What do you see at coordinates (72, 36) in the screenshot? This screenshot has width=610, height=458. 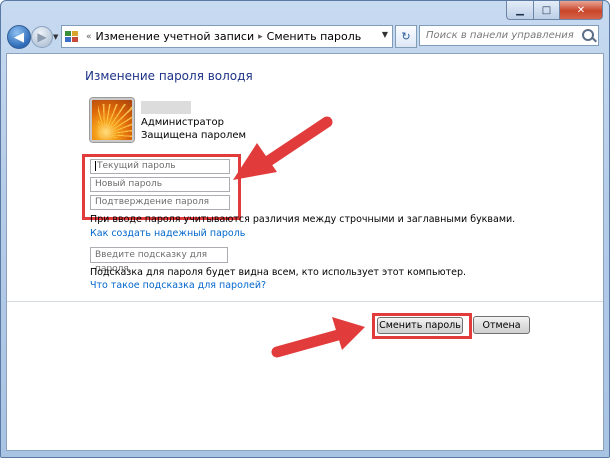 I see `control-panel-icon` at bounding box center [72, 36].